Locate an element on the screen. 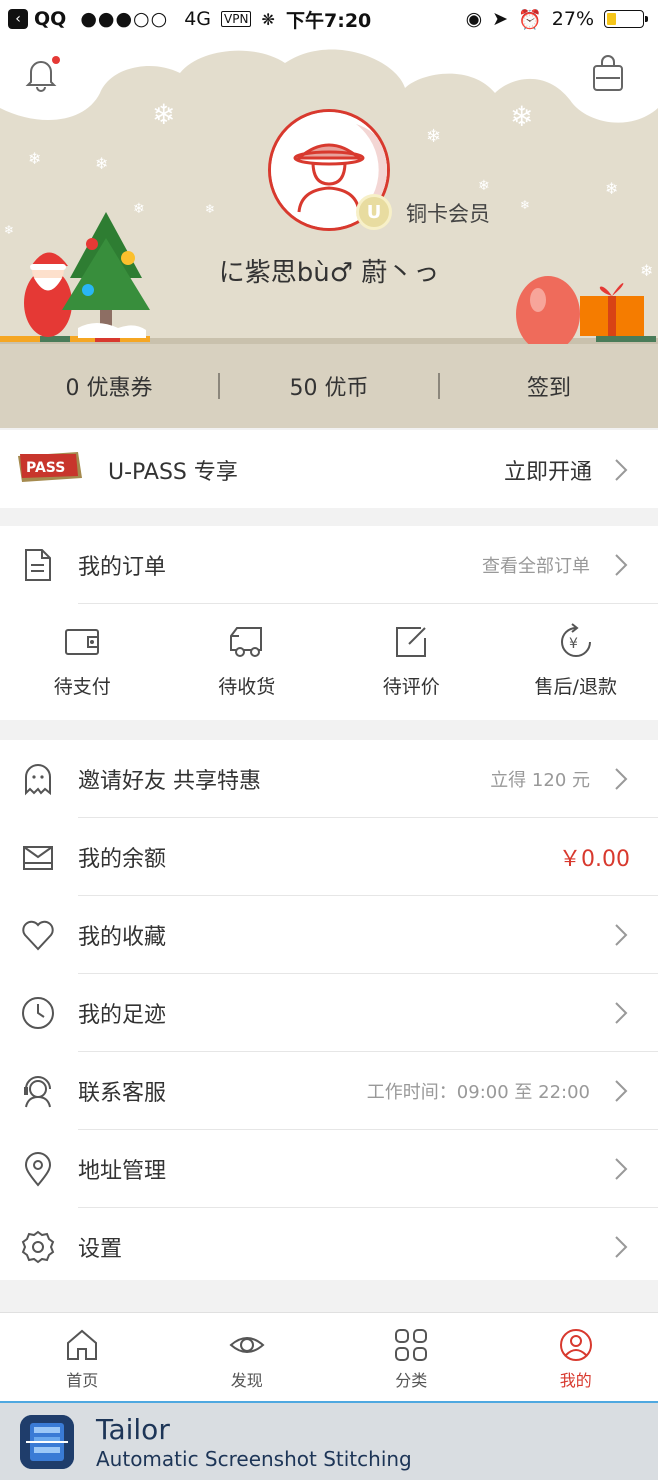 The image size is (658, 1480). menu-item-favorites: 我的收藏 is located at coordinates (329, 935).